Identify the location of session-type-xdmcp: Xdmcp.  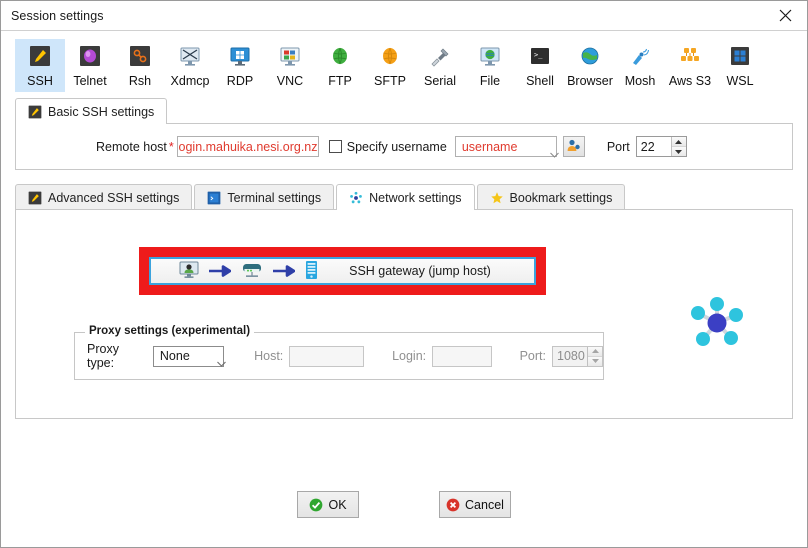
(190, 65).